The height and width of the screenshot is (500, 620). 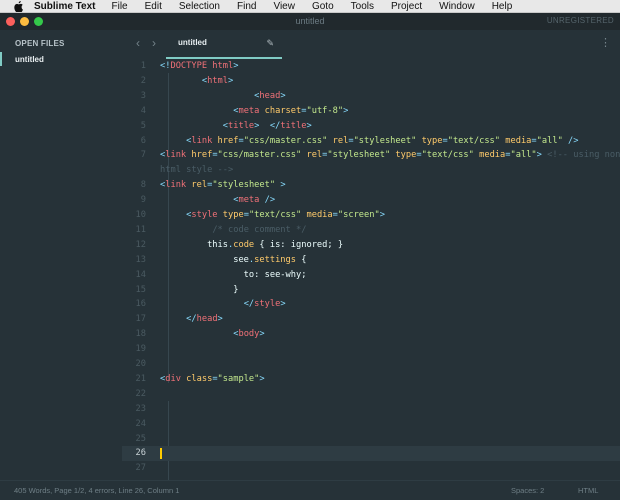 What do you see at coordinates (192, 42) in the screenshot?
I see `tab-label: untitled` at bounding box center [192, 42].